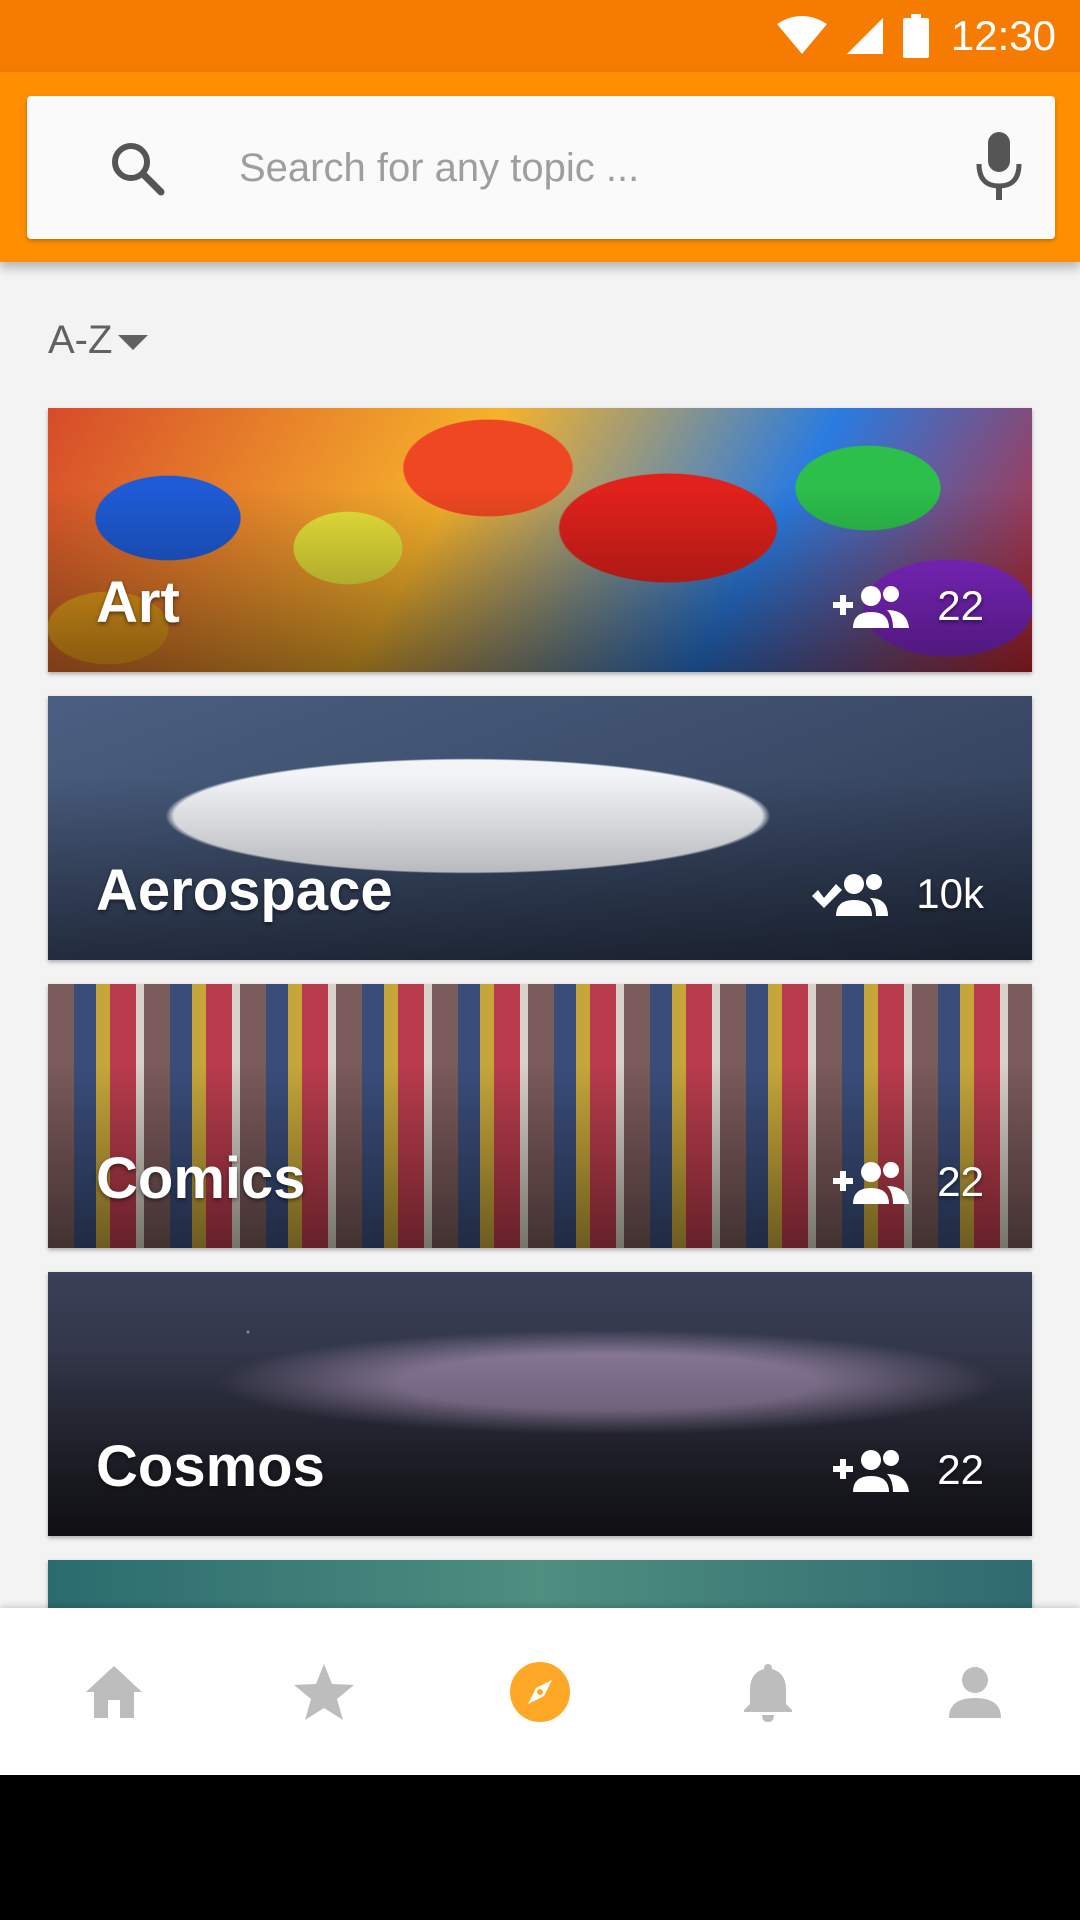 Image resolution: width=1080 pixels, height=1920 pixels. What do you see at coordinates (540, 1116) in the screenshot?
I see `topic-card-comics: Comics 22` at bounding box center [540, 1116].